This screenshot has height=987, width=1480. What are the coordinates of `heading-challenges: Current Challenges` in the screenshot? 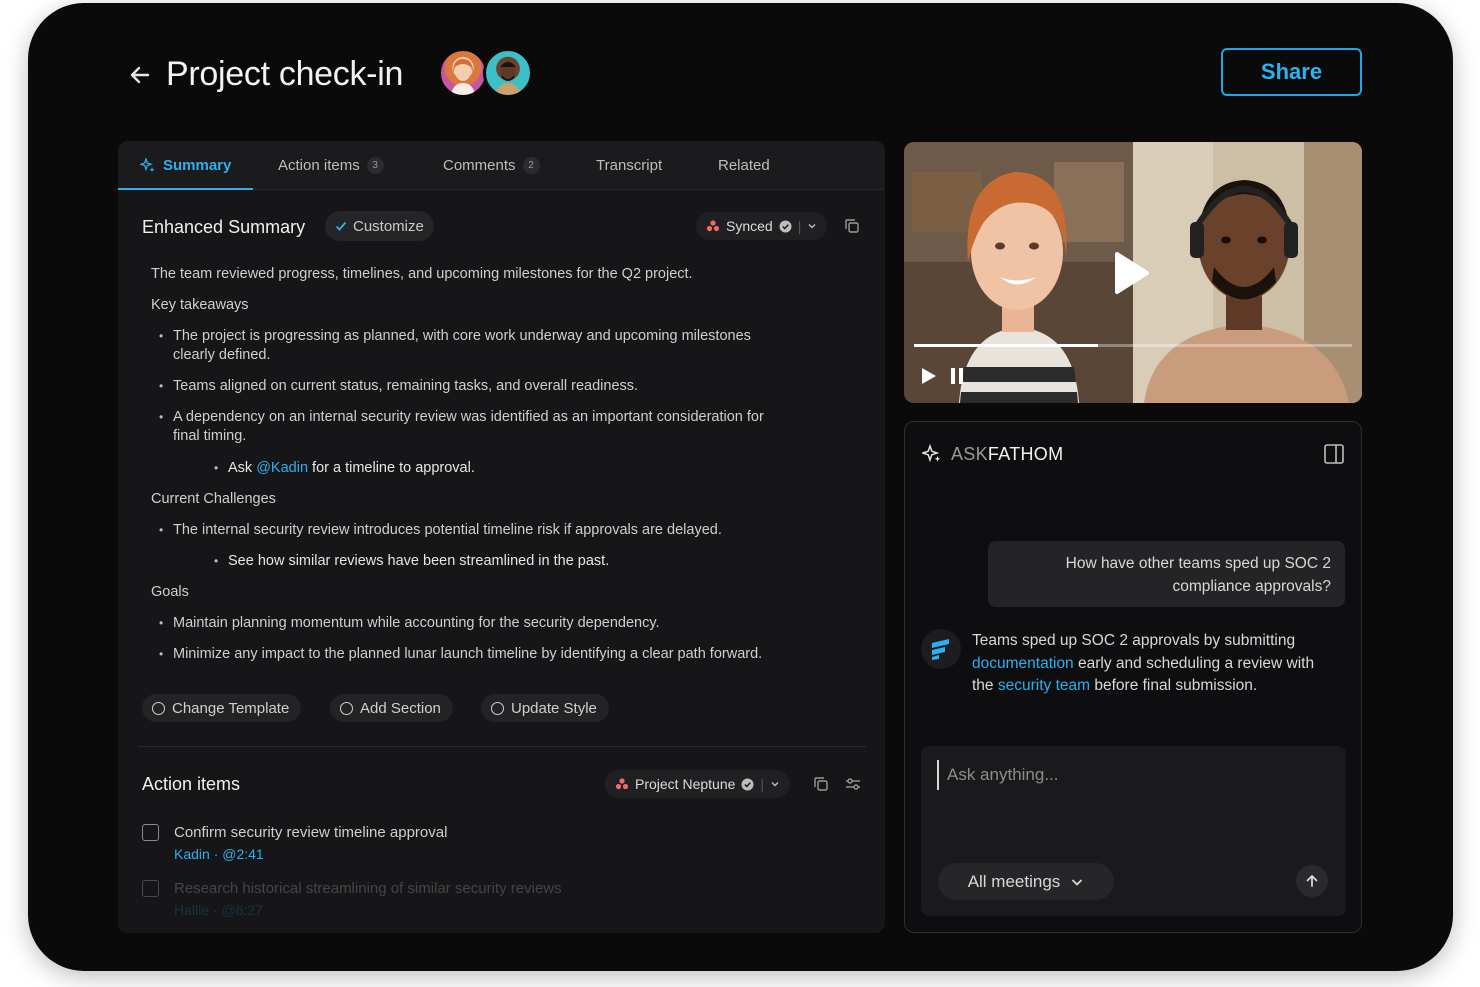 It's located at (213, 499).